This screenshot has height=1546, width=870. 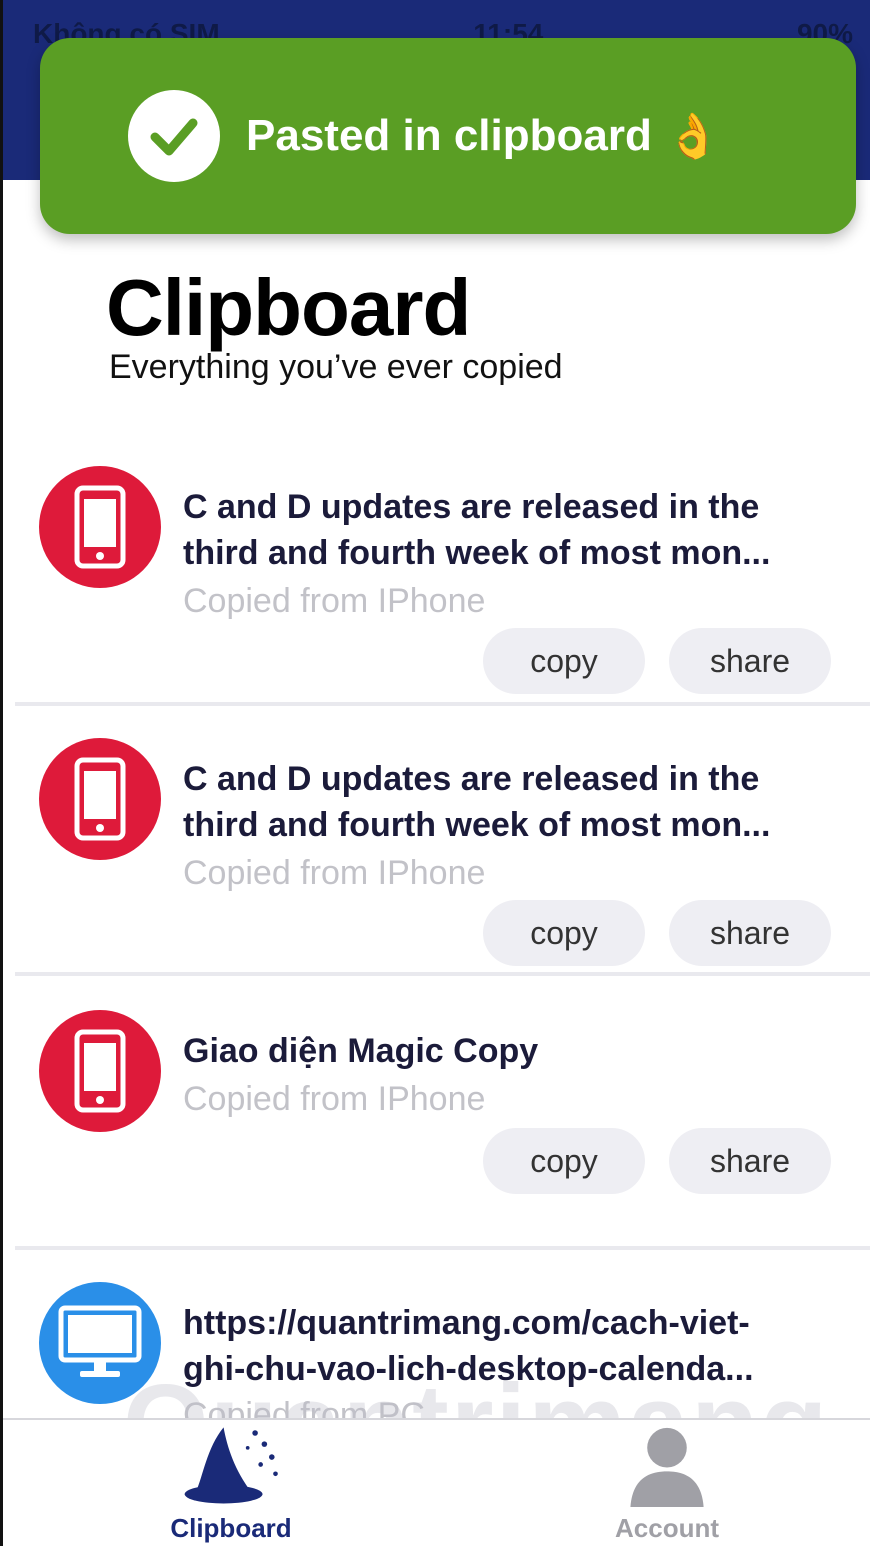 What do you see at coordinates (336, 367) in the screenshot?
I see `page-subtitle: Everything you’ve ever copied` at bounding box center [336, 367].